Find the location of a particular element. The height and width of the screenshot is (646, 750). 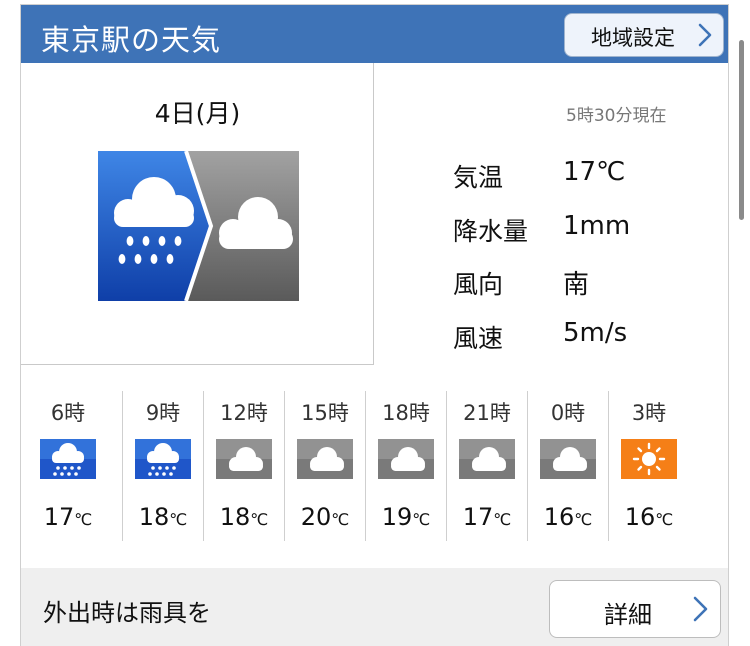

wind-direction-label: 風向 is located at coordinates (478, 284).